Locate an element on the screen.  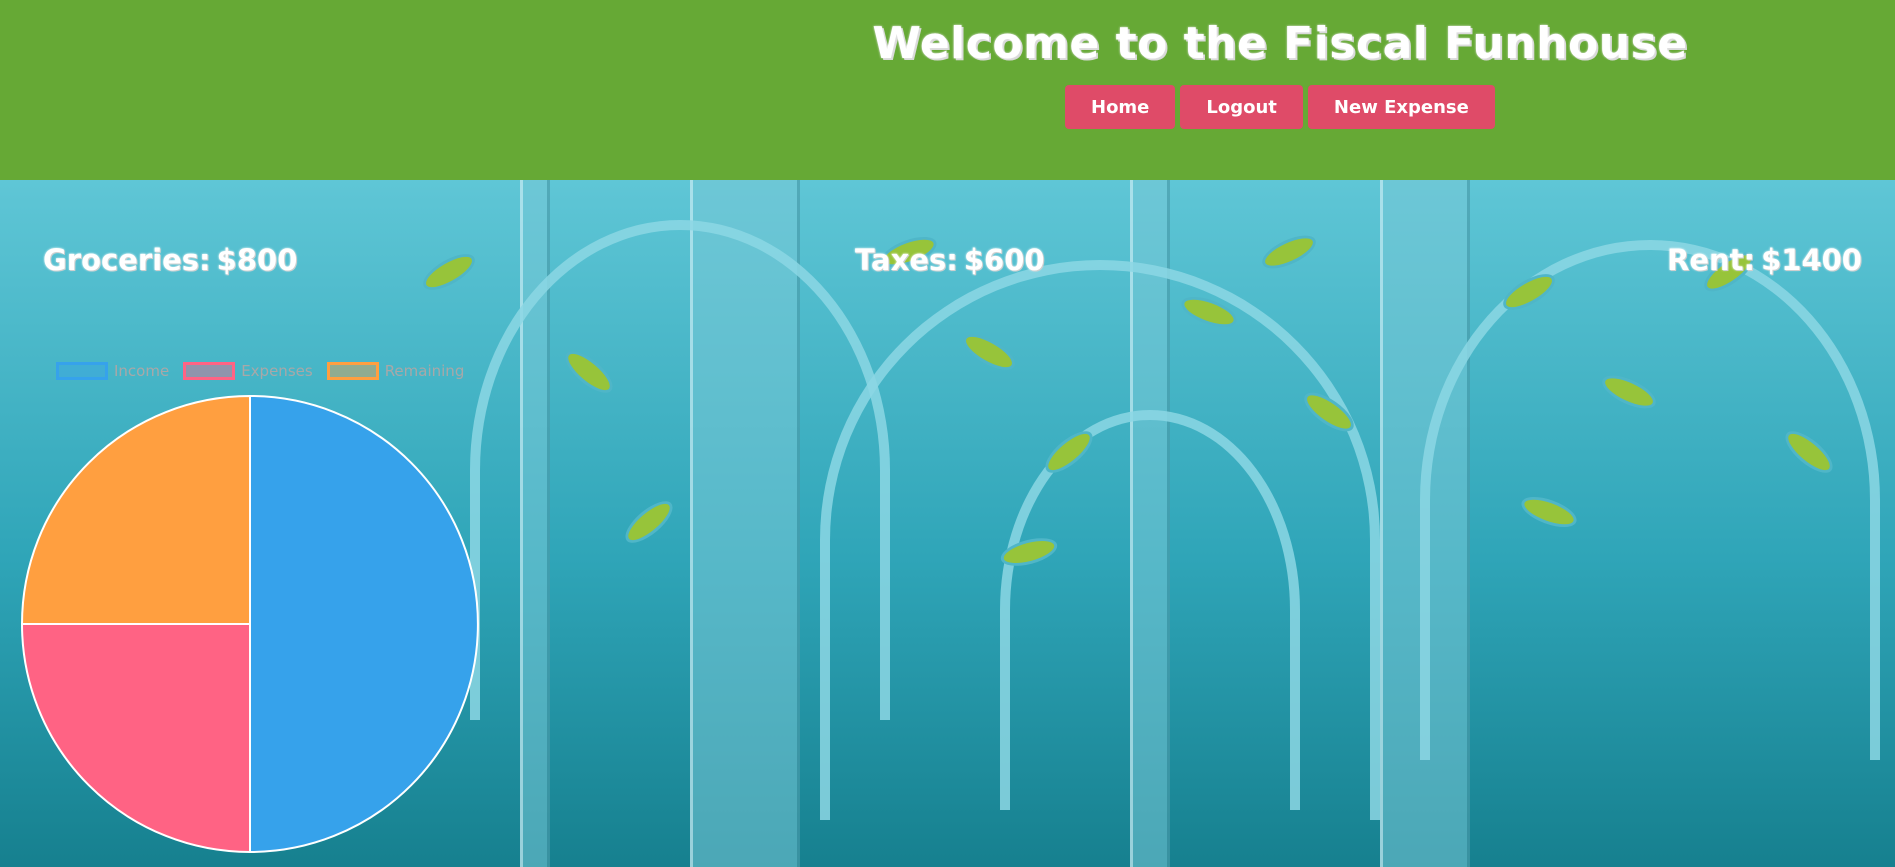
legend-label: Remaining is located at coordinates (424, 371).